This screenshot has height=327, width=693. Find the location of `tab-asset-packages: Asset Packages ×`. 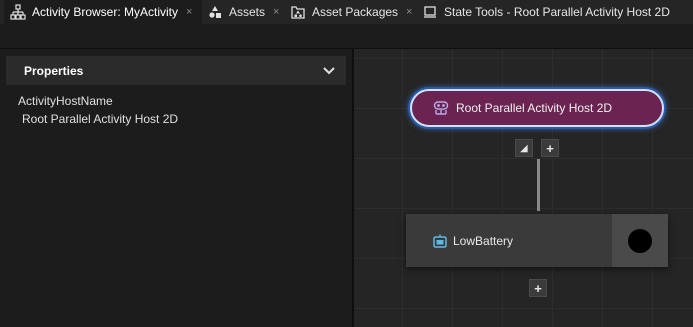

tab-asset-packages: Asset Packages × is located at coordinates (351, 12).